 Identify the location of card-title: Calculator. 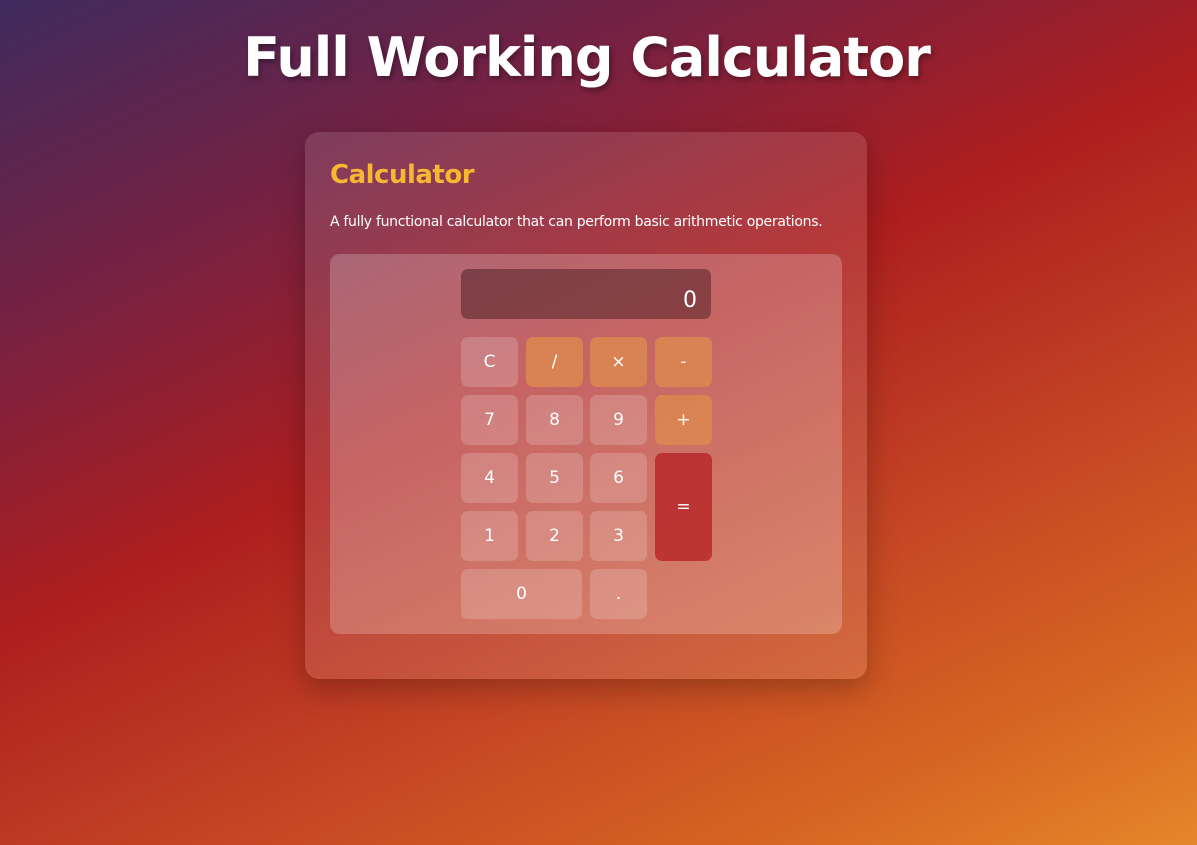
(402, 175).